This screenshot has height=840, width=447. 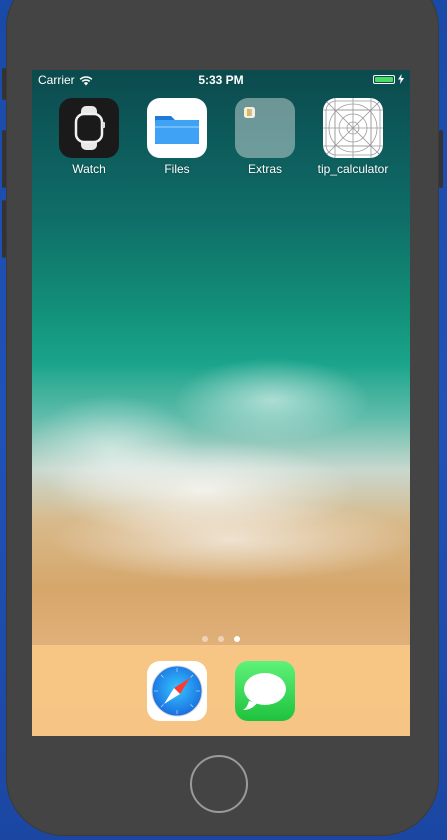 What do you see at coordinates (237, 639) in the screenshot?
I see `page-dot-3-active` at bounding box center [237, 639].